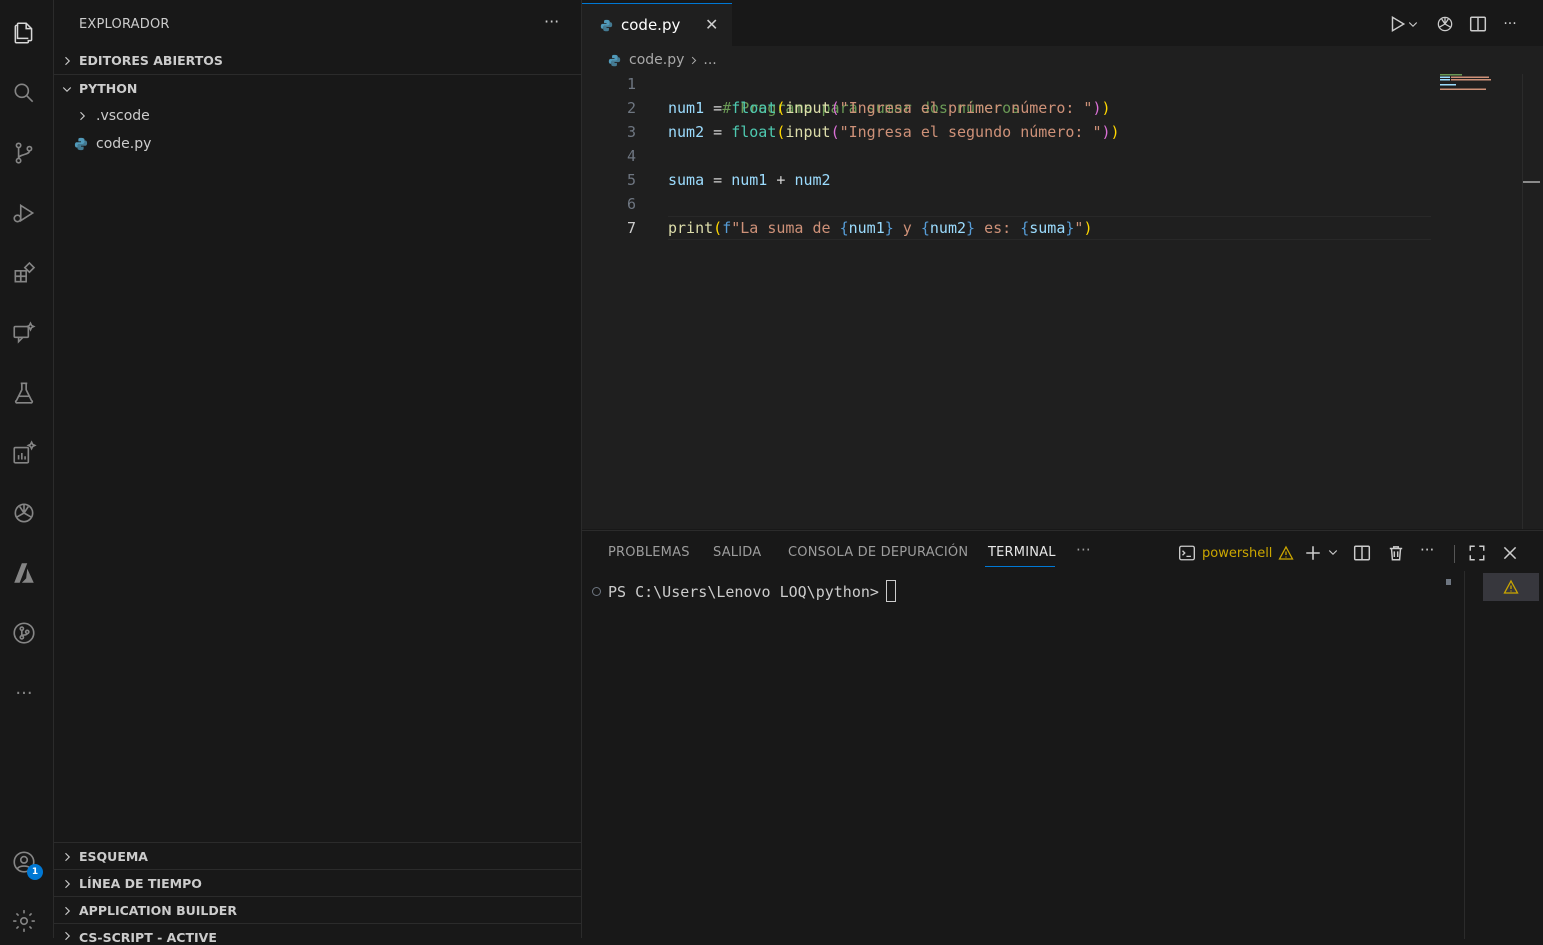 This screenshot has height=945, width=1543. I want to click on tab-terminal: TERMINAL, so click(1022, 552).